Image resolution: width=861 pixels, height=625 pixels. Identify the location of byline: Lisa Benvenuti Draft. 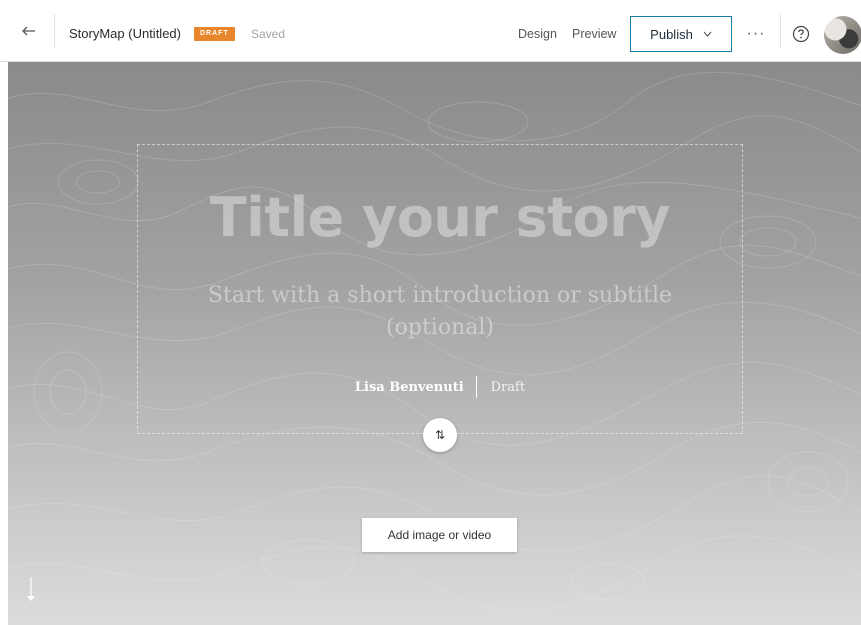
(440, 387).